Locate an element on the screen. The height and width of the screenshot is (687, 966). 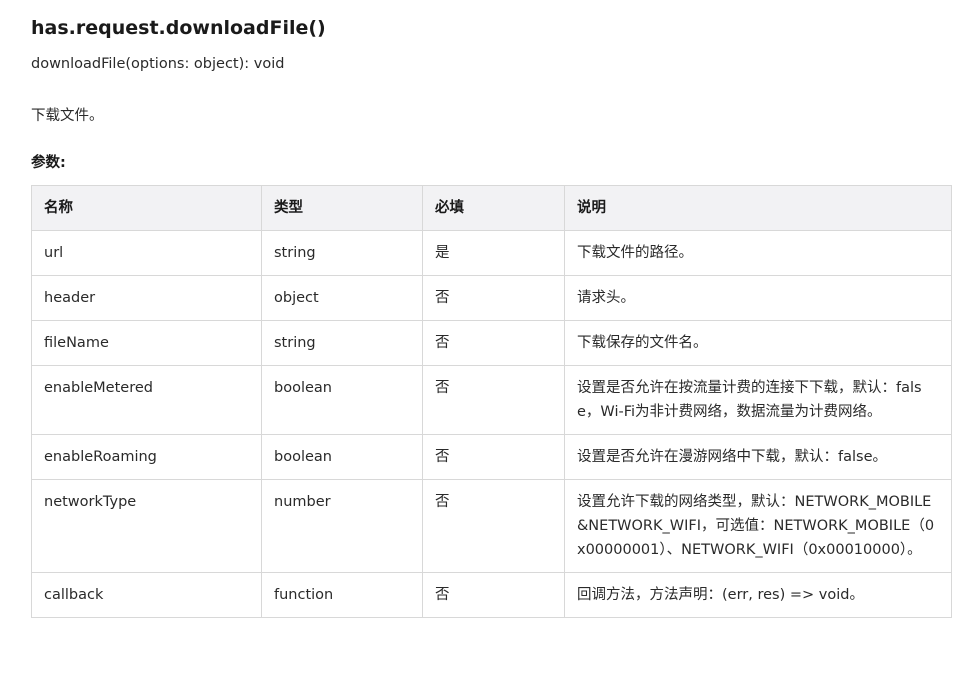
header-name: 名称 is located at coordinates (146, 208).